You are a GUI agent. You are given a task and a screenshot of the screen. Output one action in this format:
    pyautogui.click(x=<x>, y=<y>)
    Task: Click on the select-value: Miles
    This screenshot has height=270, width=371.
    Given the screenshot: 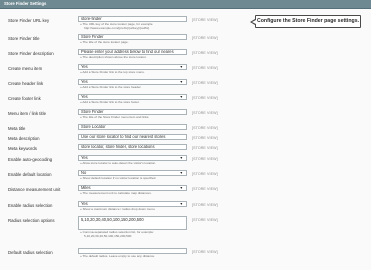 What is the action you would take?
    pyautogui.click(x=86, y=187)
    